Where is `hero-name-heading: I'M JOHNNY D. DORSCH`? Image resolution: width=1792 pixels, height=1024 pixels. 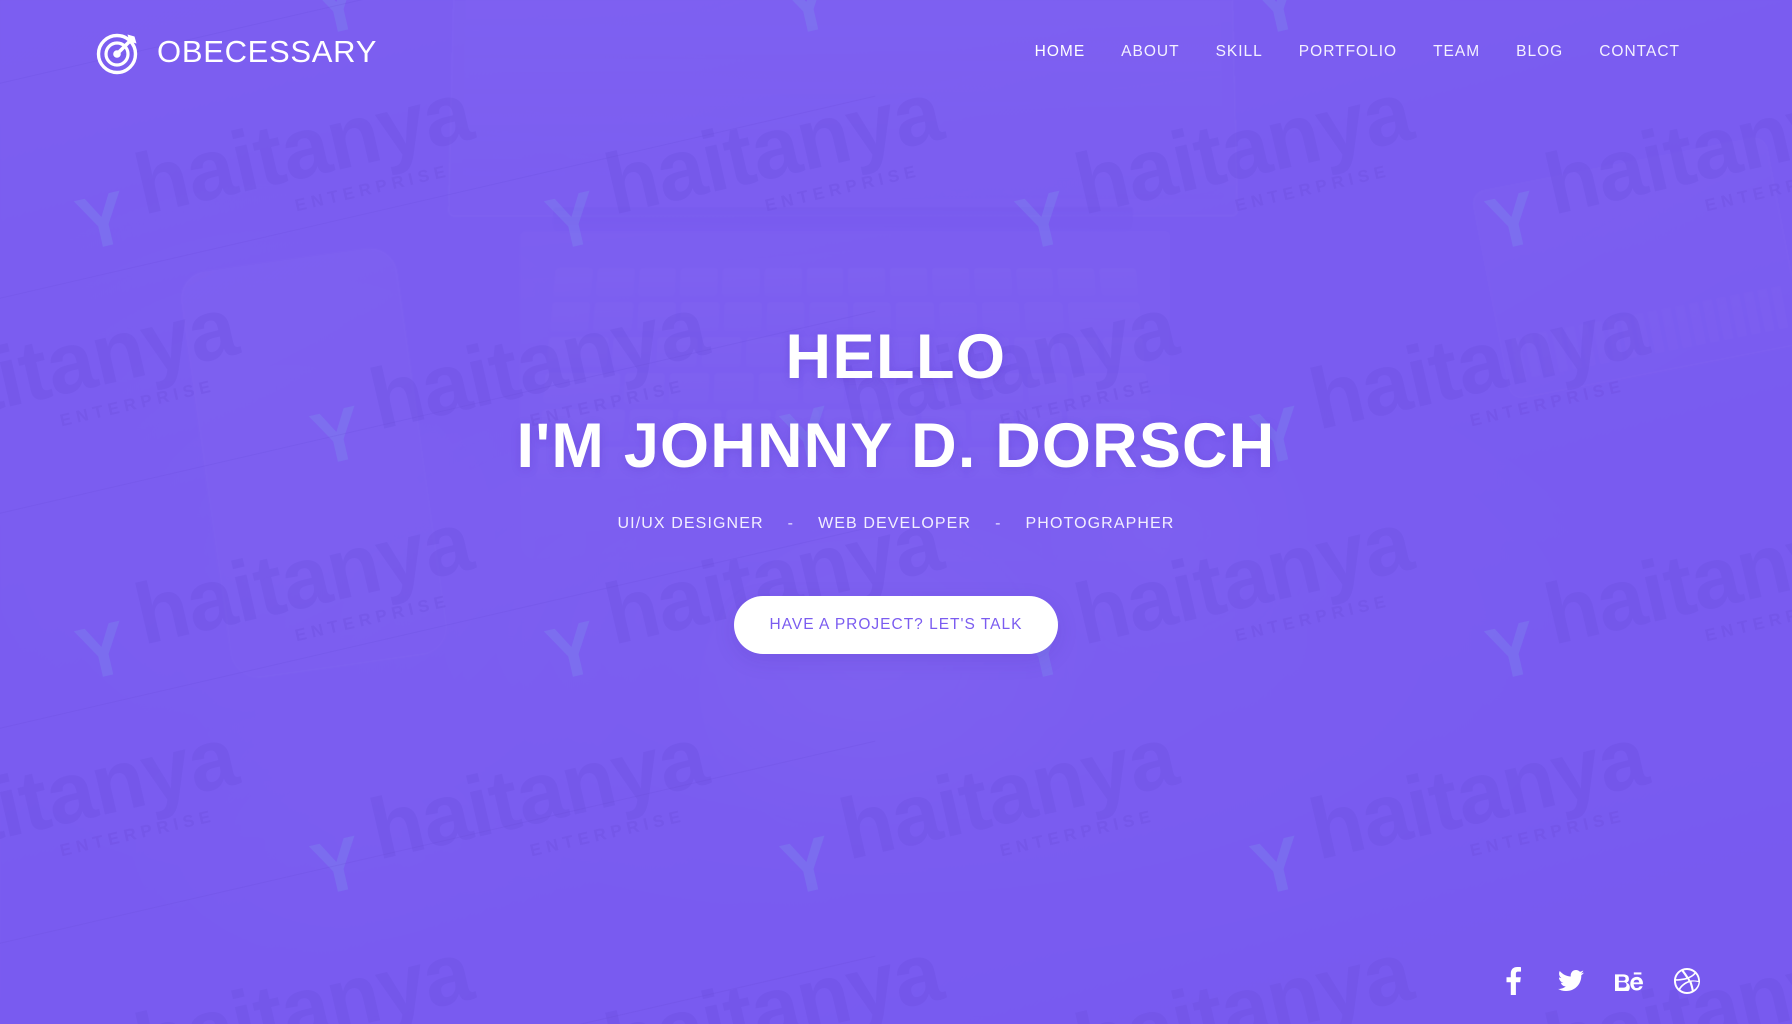 hero-name-heading: I'M JOHNNY D. DORSCH is located at coordinates (896, 445).